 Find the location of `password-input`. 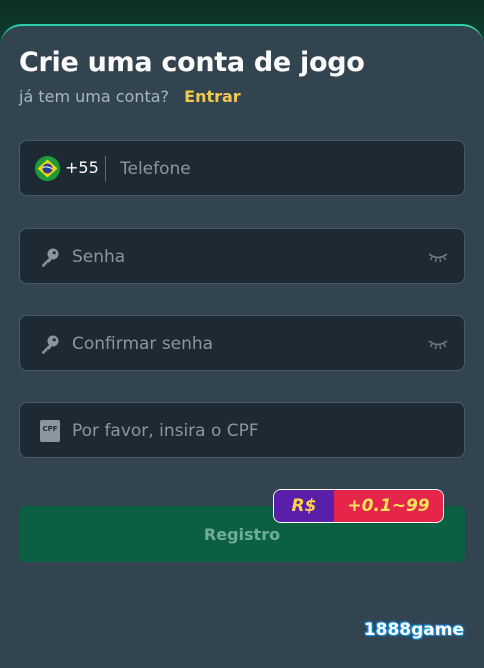

password-input is located at coordinates (242, 257).